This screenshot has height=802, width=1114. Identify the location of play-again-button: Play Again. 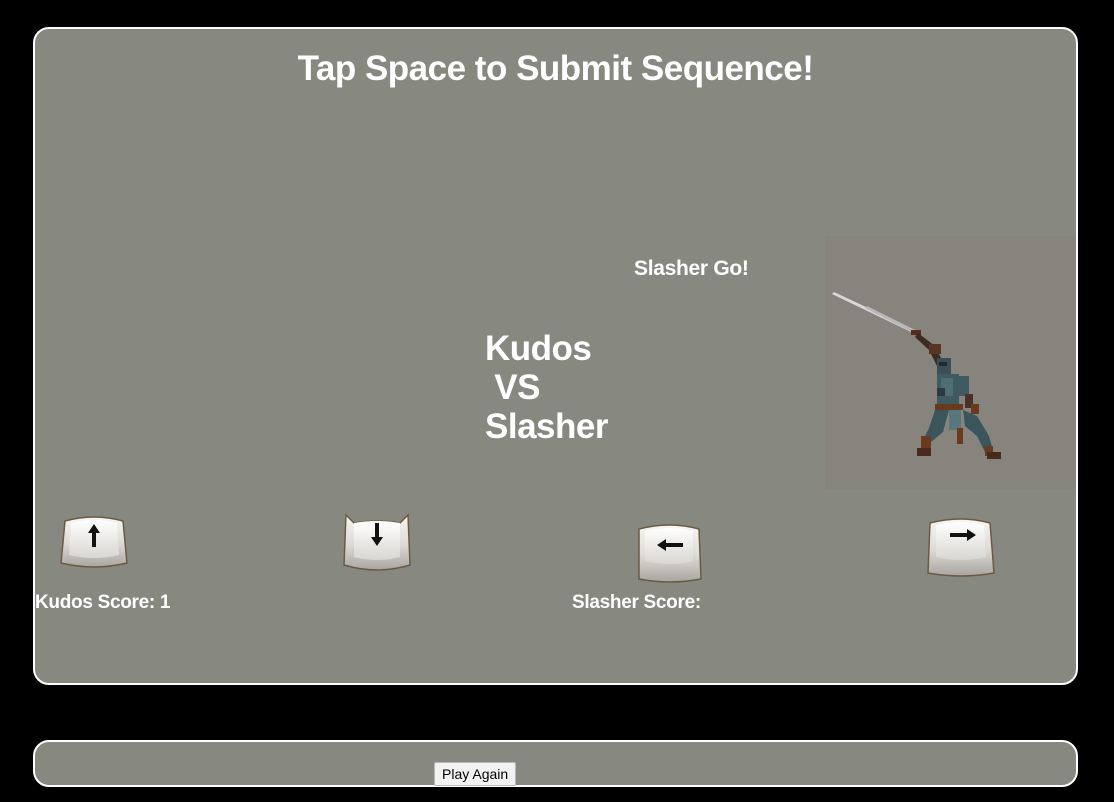
(475, 774).